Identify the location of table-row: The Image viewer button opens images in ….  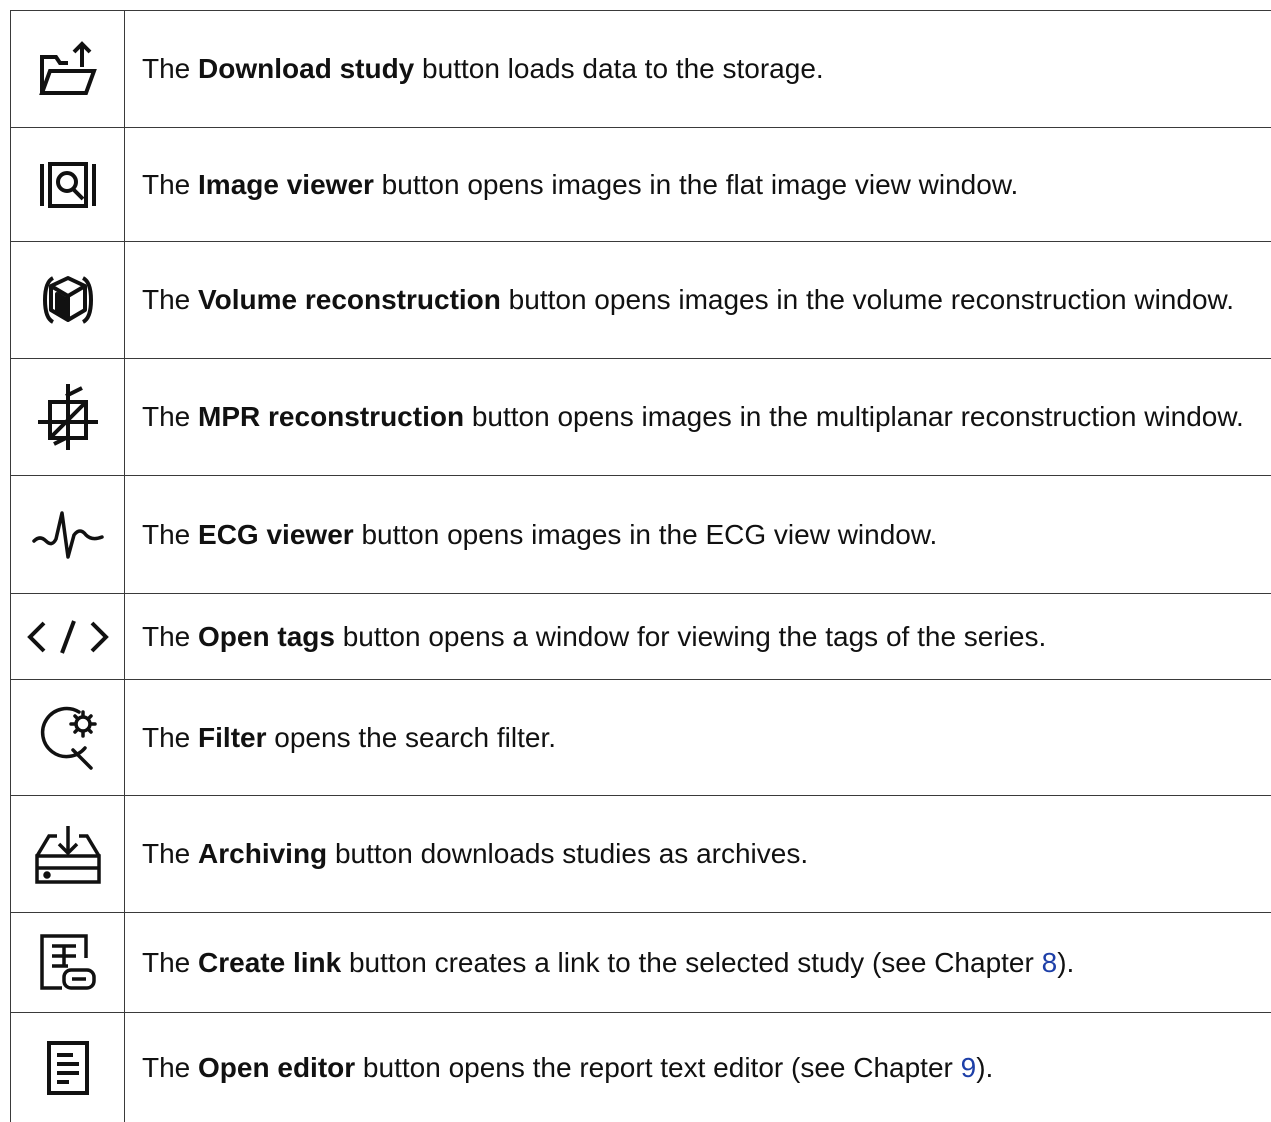
(640, 184).